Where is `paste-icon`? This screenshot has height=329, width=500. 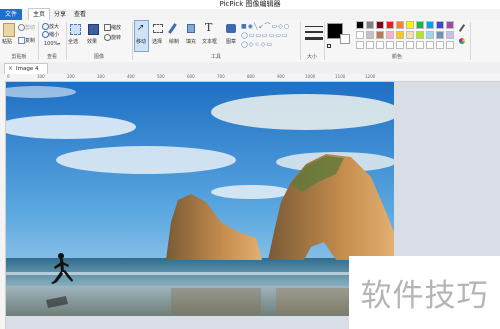
paste-icon is located at coordinates (9, 30).